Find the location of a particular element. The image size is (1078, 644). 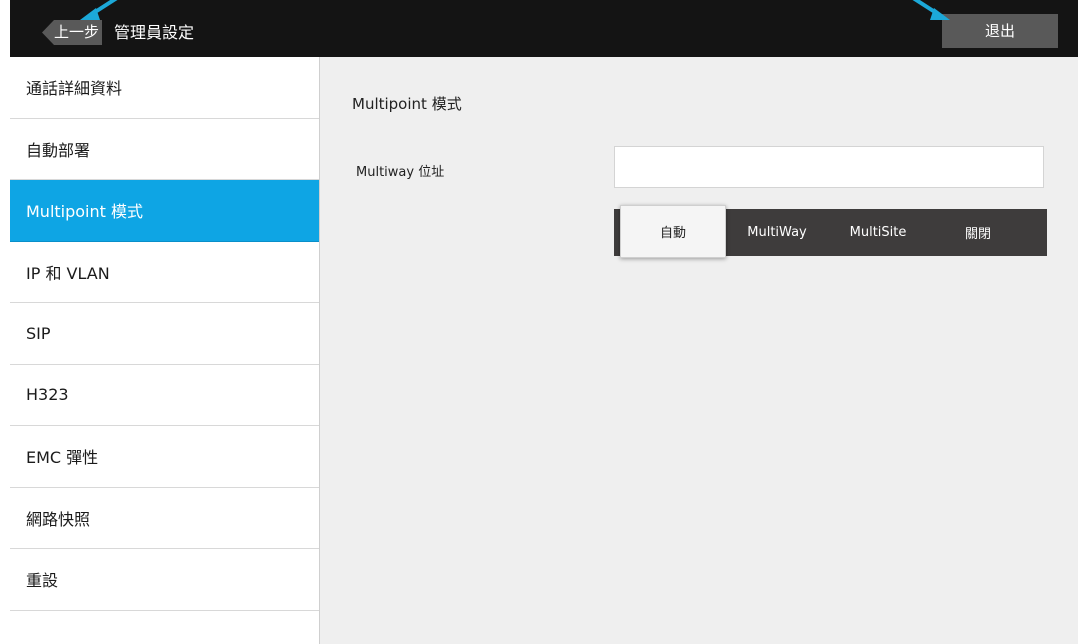

callout-arrow-right-icon is located at coordinates (931, 10).